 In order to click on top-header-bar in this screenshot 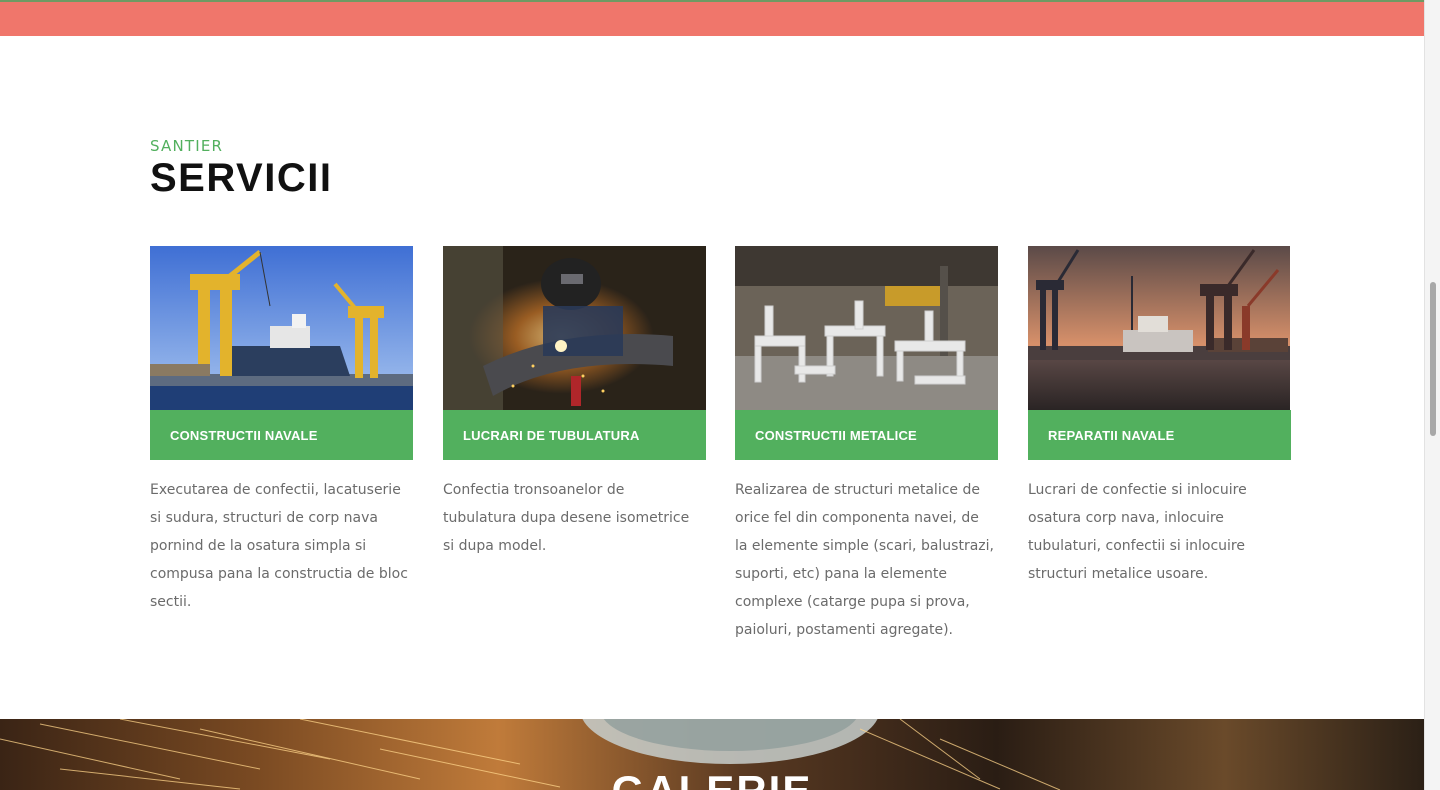, I will do `click(712, 18)`.